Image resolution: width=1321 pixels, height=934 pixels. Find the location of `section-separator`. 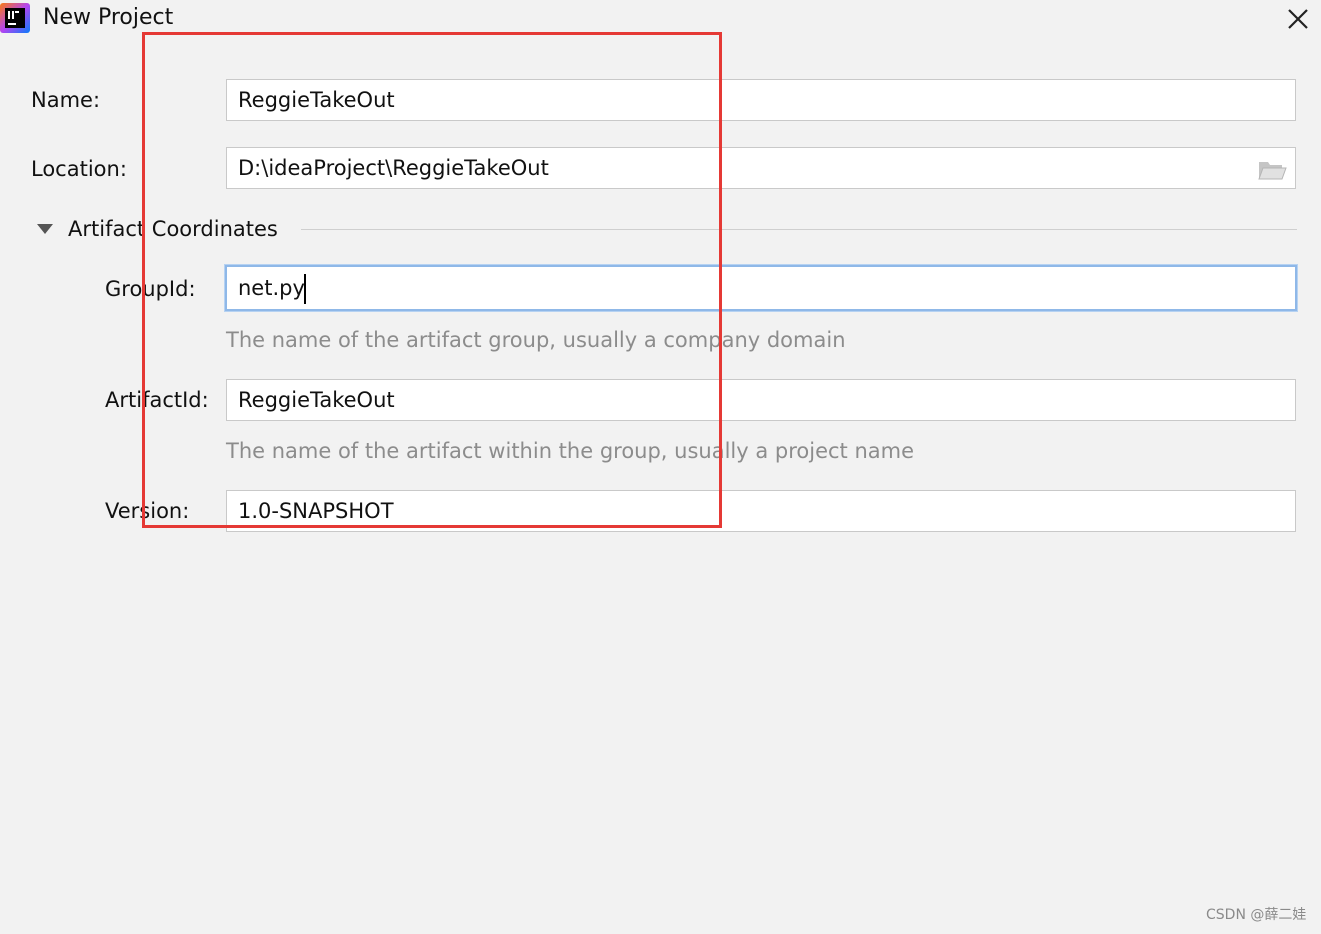

section-separator is located at coordinates (799, 229).